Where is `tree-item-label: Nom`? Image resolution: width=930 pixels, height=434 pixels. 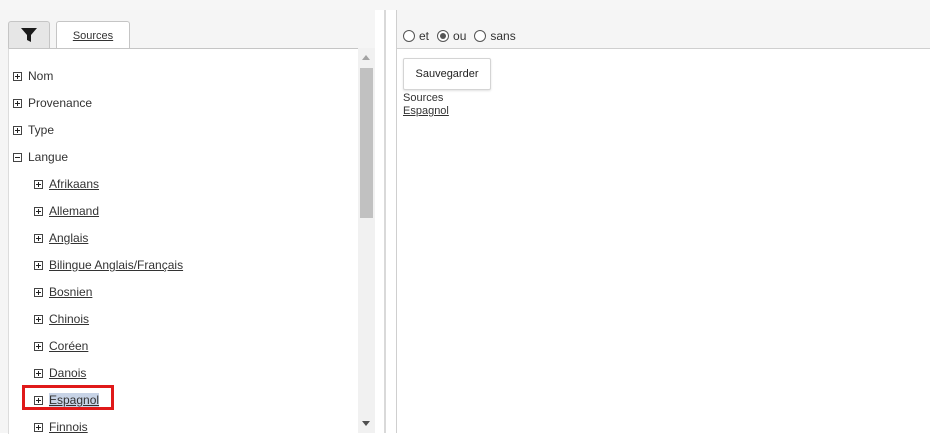
tree-item-label: Nom is located at coordinates (41, 76).